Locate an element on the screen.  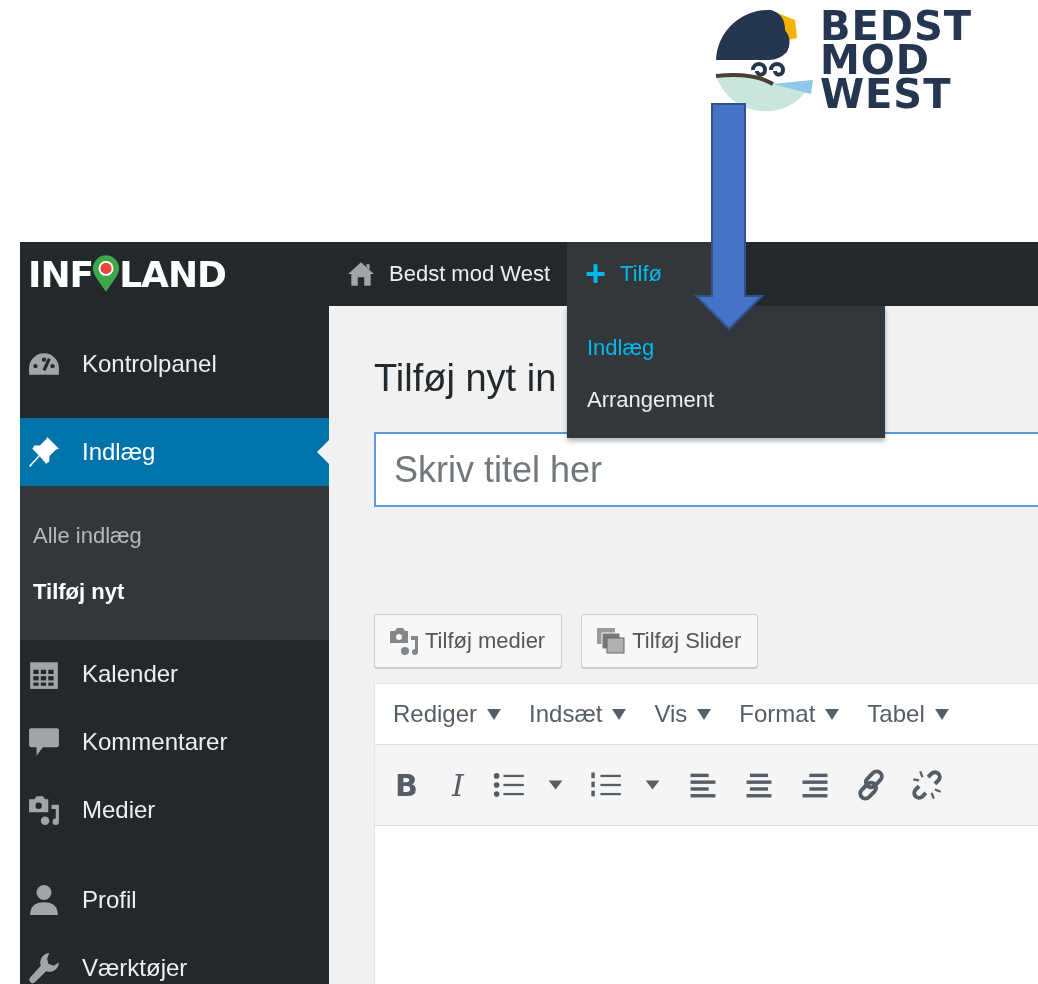
stacked-images-icon is located at coordinates (611, 641).